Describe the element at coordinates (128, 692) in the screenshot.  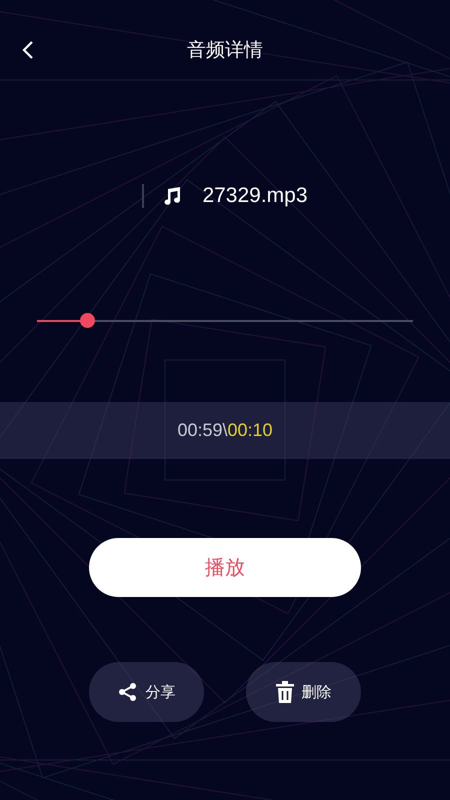
I see `share-icon` at that location.